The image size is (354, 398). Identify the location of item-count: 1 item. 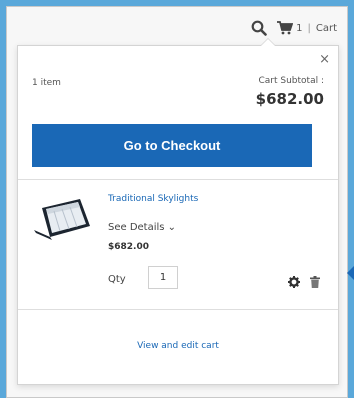
(46, 83).